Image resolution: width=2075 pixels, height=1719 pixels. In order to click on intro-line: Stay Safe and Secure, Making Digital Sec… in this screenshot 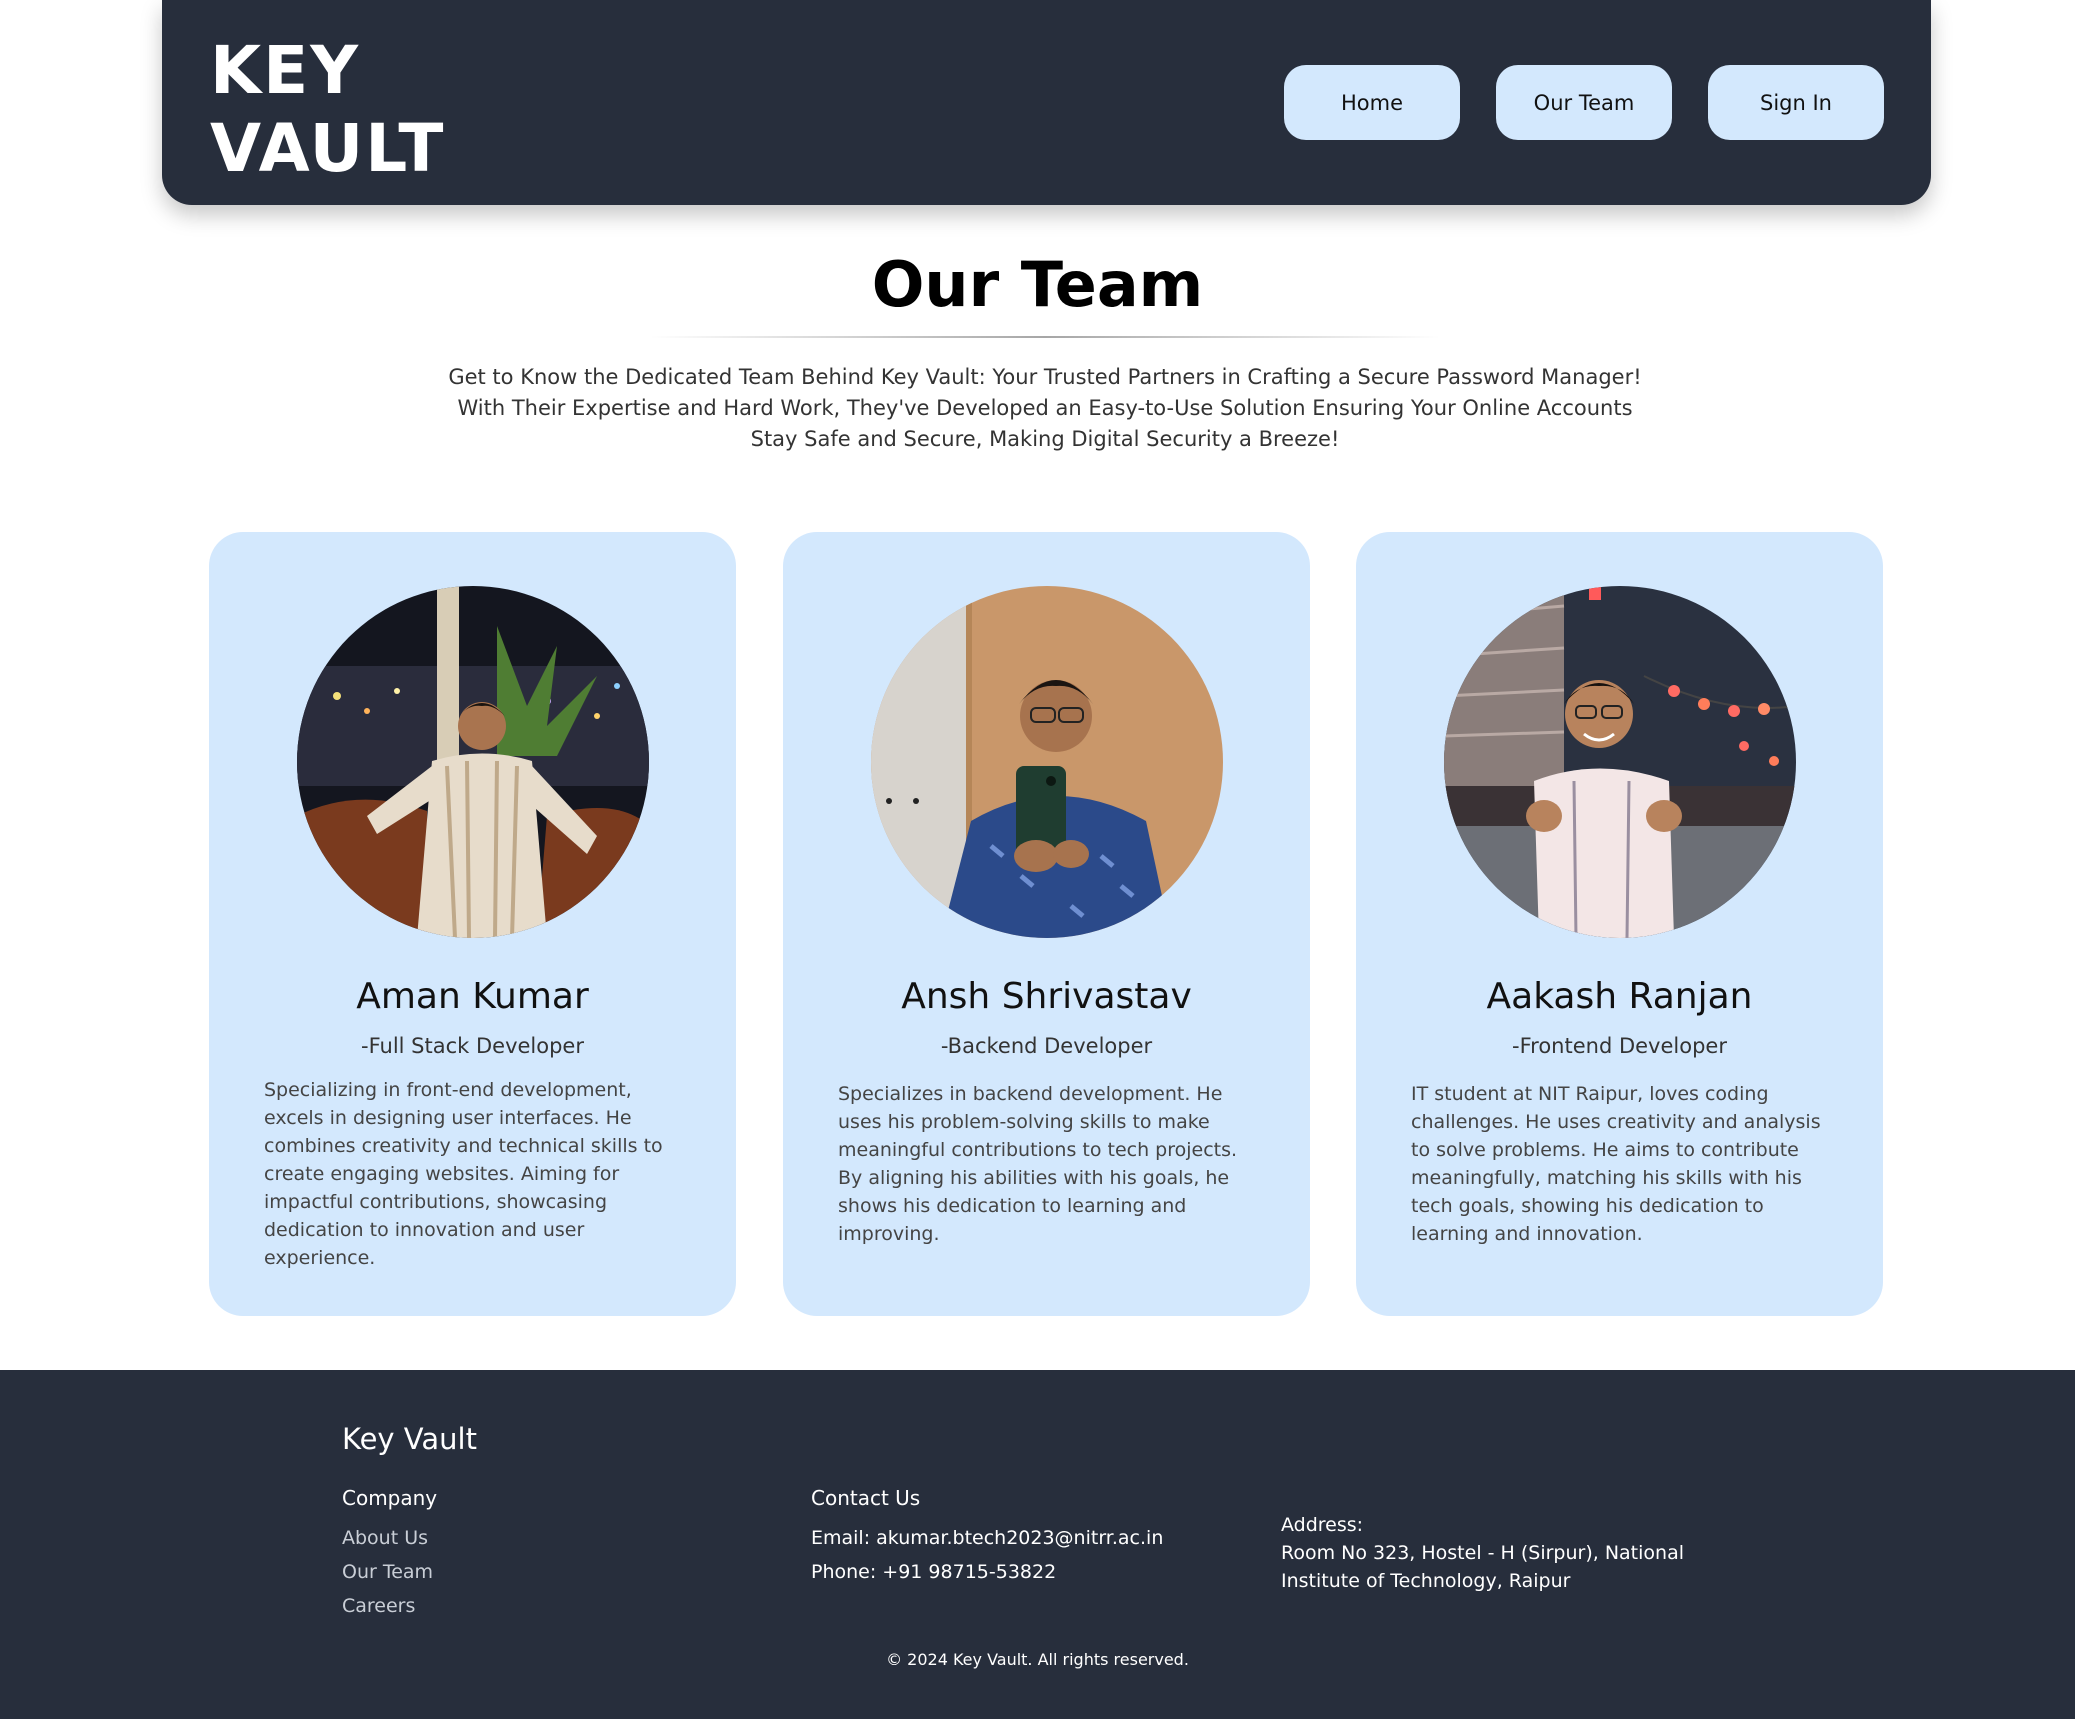, I will do `click(1045, 439)`.